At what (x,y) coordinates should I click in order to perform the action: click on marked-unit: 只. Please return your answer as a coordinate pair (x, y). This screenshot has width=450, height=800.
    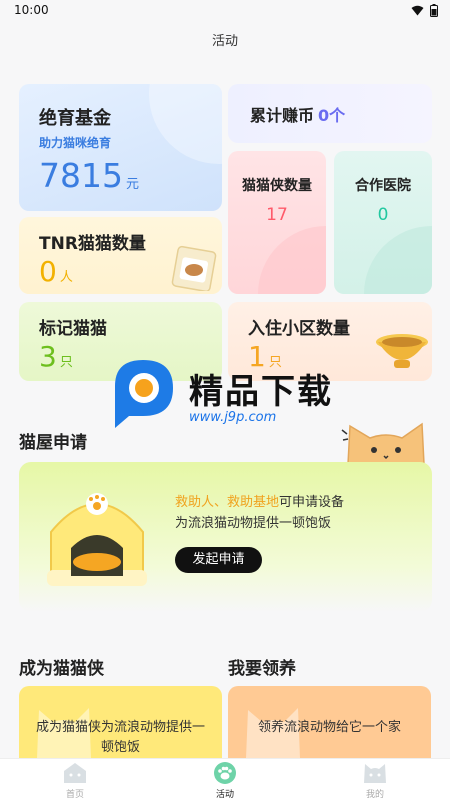
    Looking at the image, I should click on (66, 362).